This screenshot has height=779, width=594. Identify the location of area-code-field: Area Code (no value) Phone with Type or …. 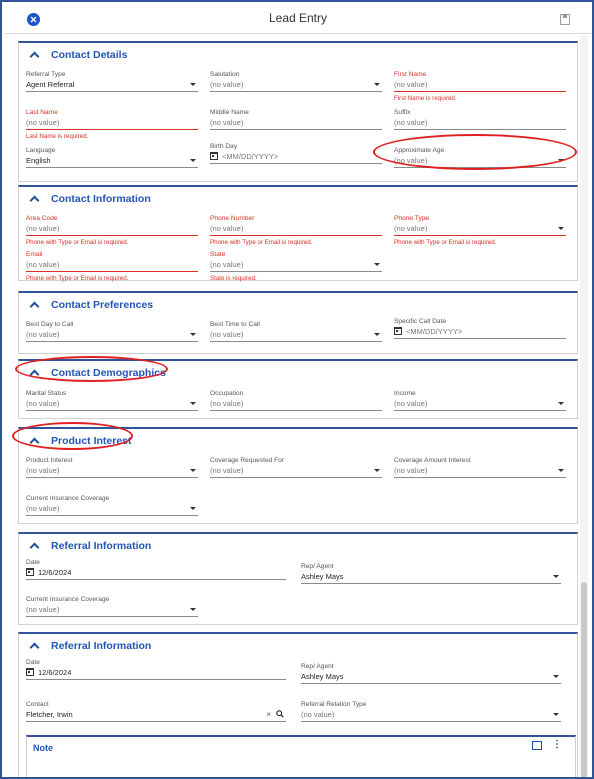
(112, 230).